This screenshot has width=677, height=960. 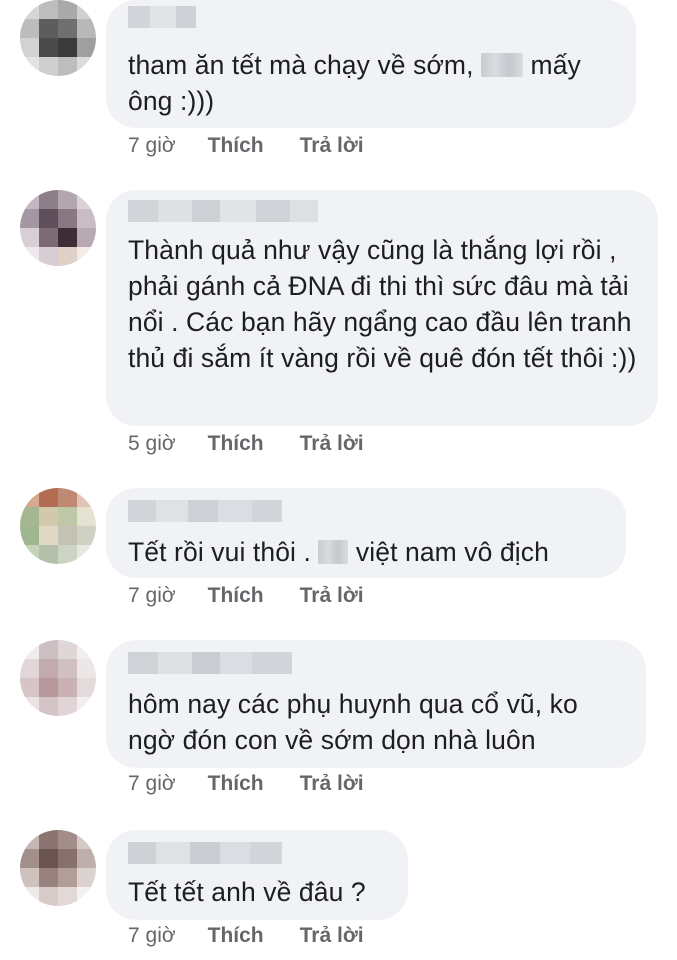 I want to click on comment-text: tham ăn tết mà chạy về sớm, mấy ông :))), so click(x=354, y=83).